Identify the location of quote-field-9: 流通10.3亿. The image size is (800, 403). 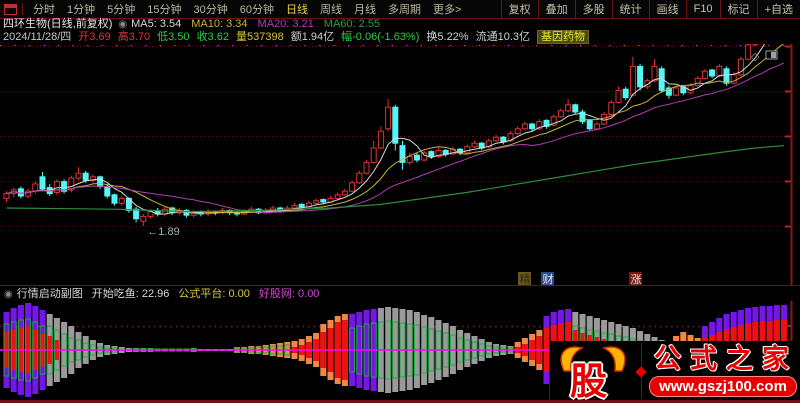
(503, 37).